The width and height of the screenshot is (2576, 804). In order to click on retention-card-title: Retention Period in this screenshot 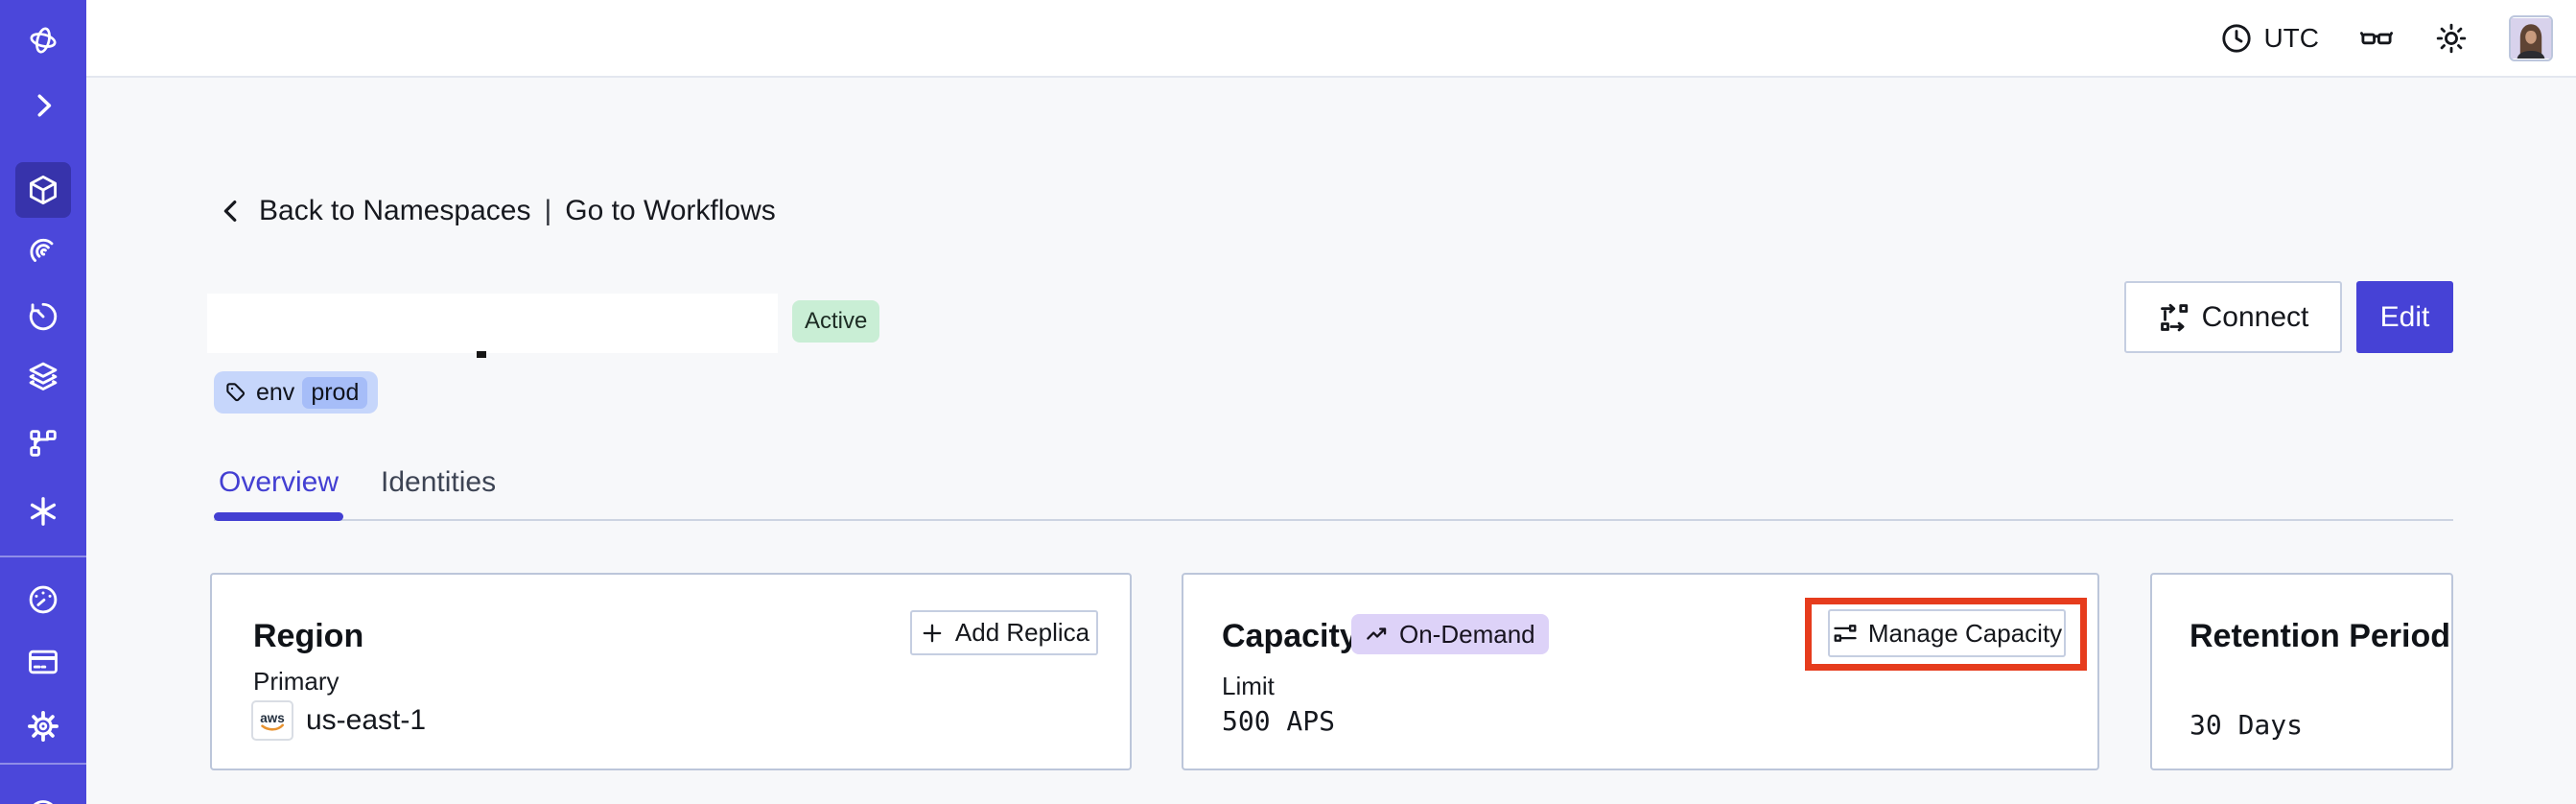, I will do `click(2320, 636)`.